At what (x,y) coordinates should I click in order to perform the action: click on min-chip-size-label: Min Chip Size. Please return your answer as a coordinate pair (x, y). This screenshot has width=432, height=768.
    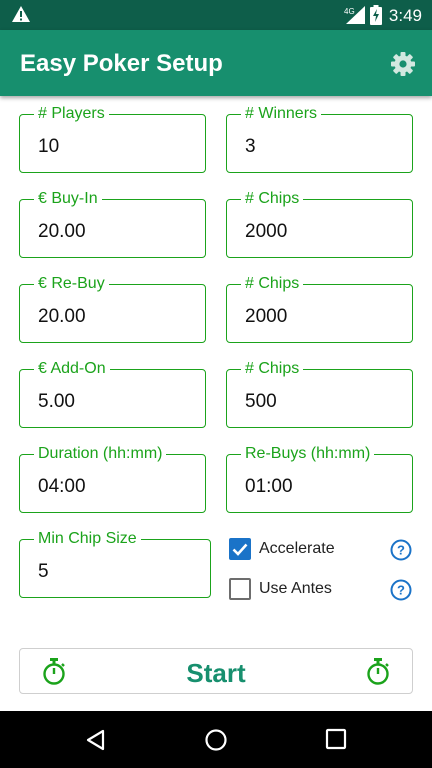
    Looking at the image, I should click on (87, 539).